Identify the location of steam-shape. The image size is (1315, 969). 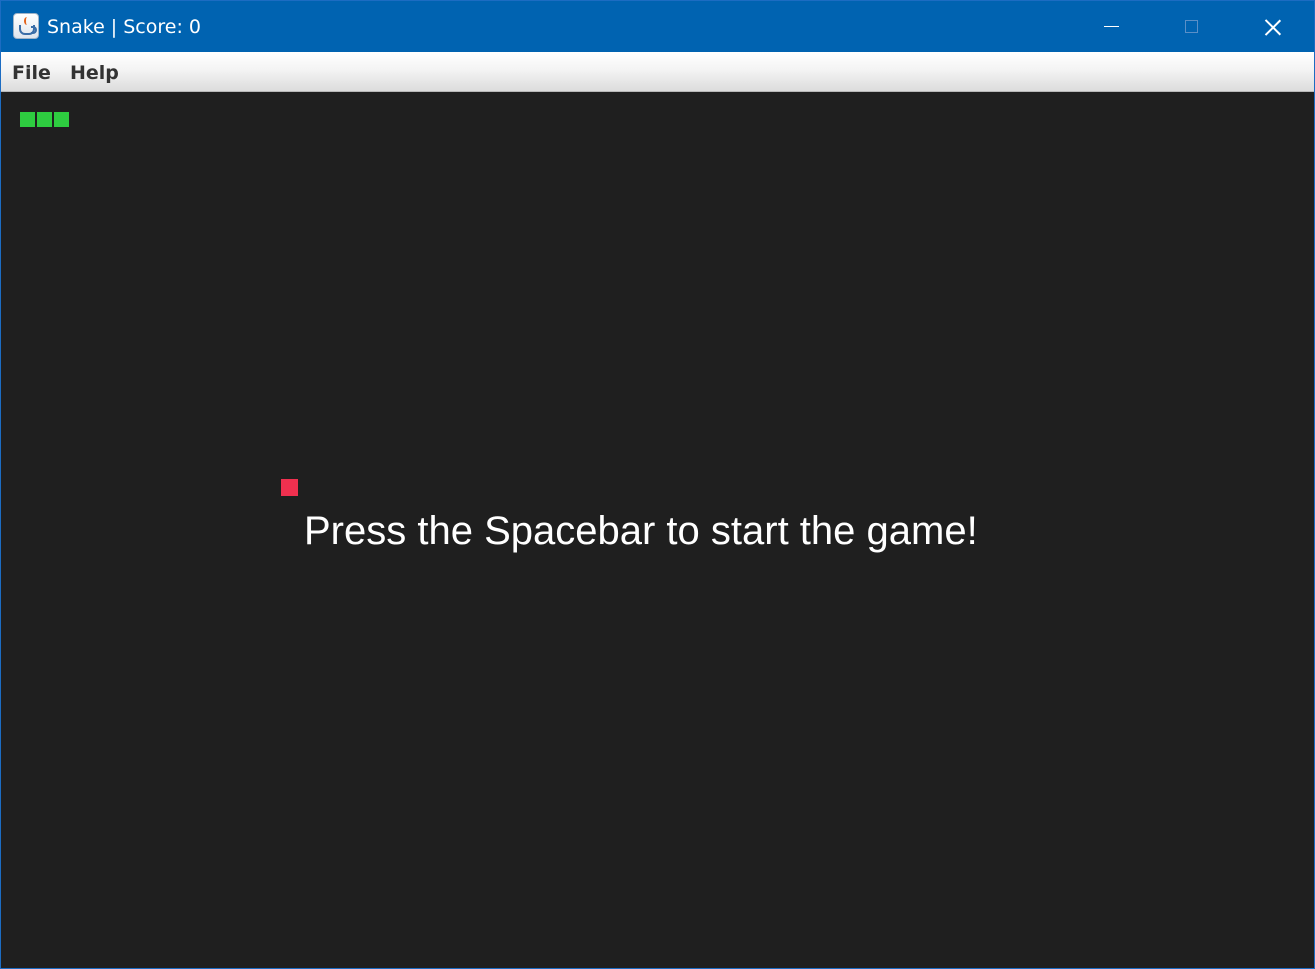
(27, 21).